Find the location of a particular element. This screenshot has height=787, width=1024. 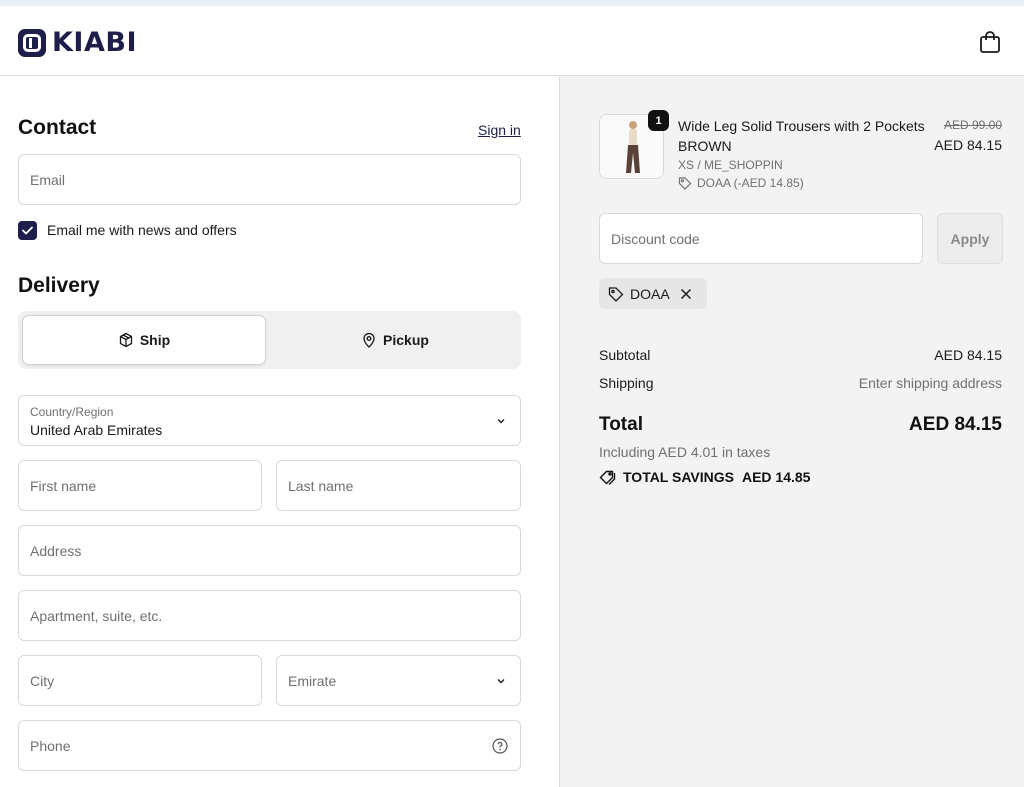

discount-code-input is located at coordinates (761, 238).